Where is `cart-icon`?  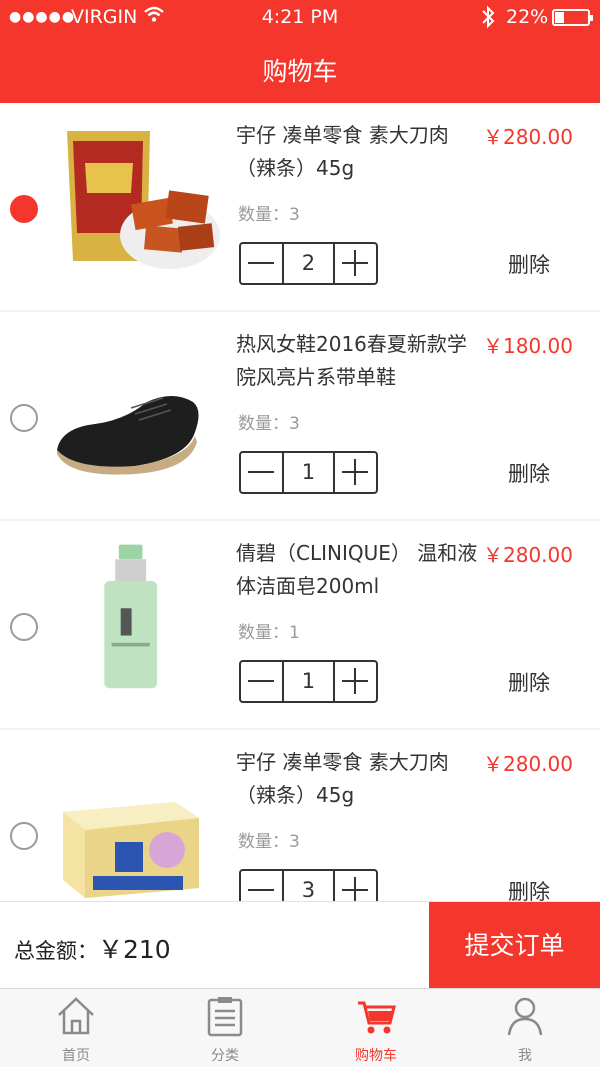 cart-icon is located at coordinates (377, 1017).